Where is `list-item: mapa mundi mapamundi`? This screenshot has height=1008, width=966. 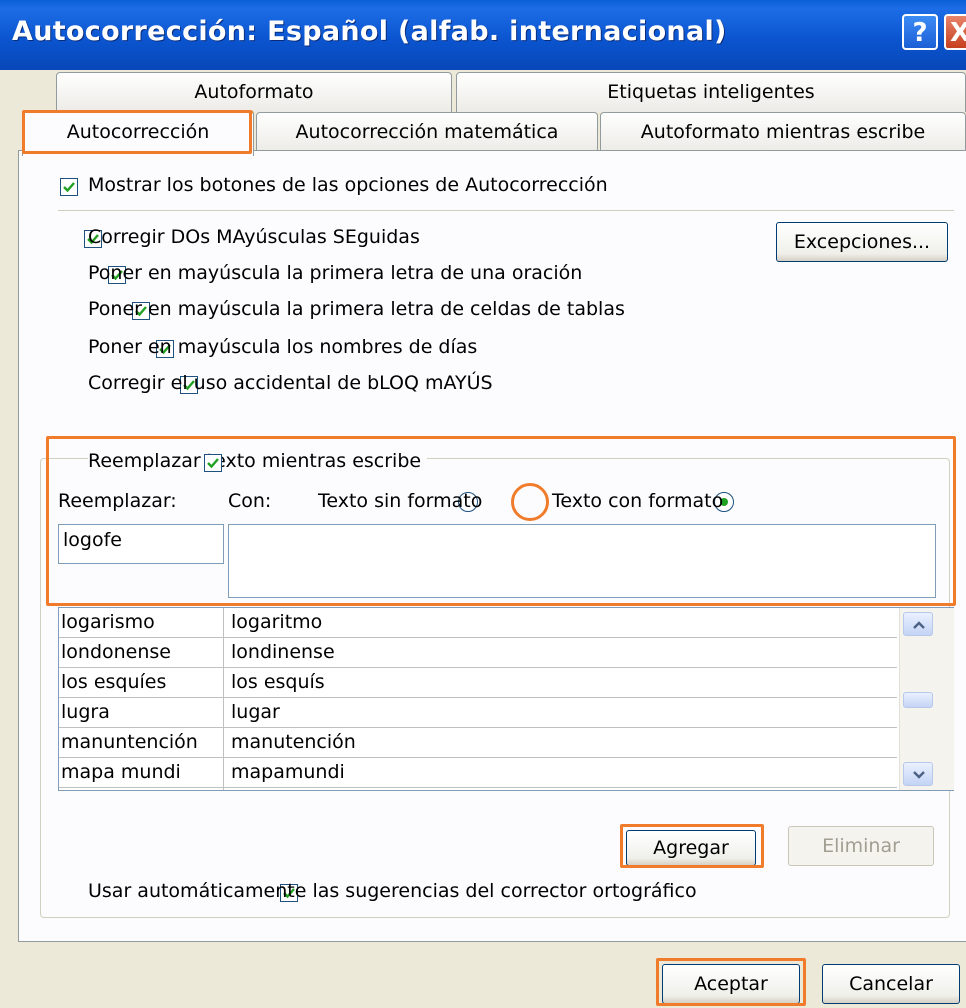 list-item: mapa mundi mapamundi is located at coordinates (478, 773).